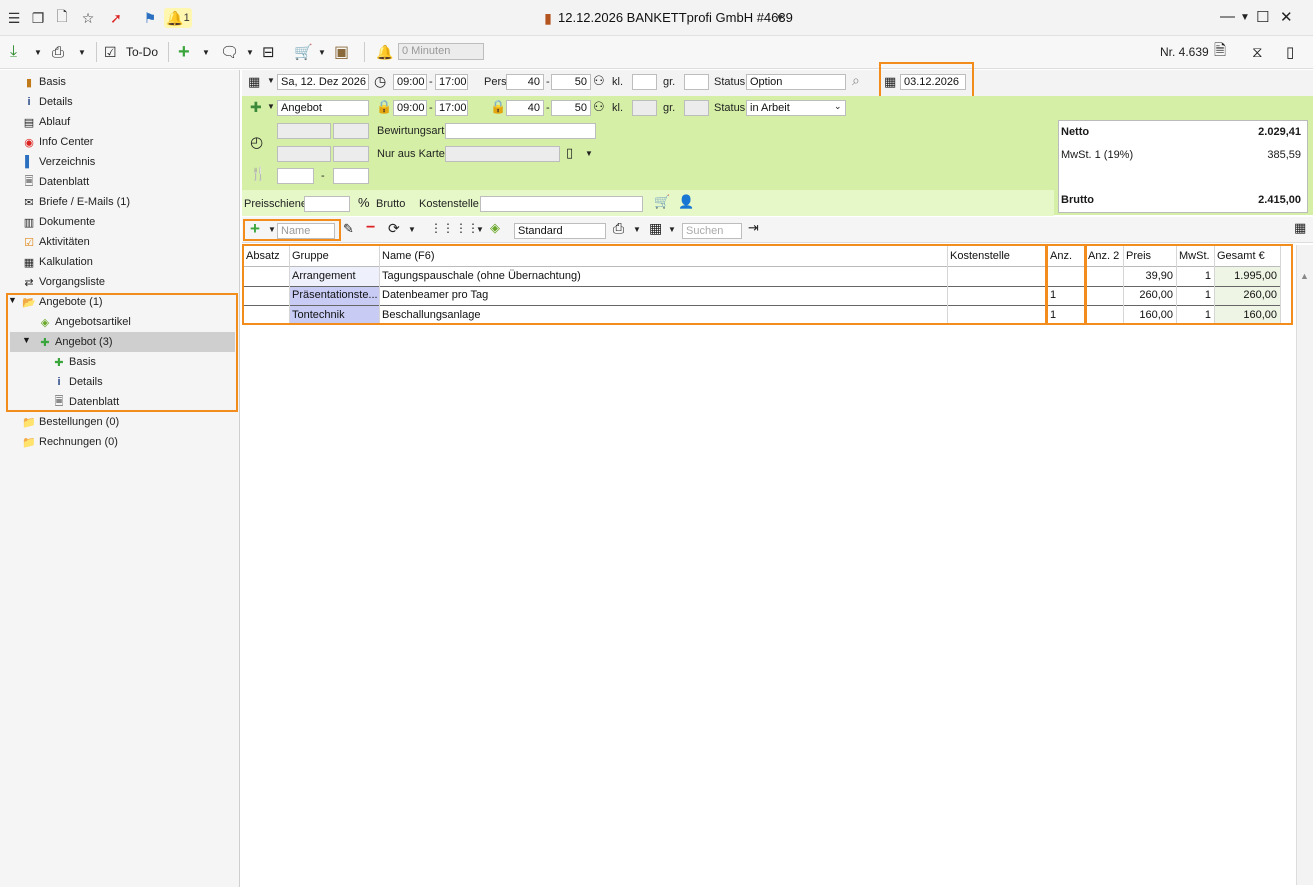  Describe the element at coordinates (304, 154) in the screenshot. I see `offer-field-b1` at that location.